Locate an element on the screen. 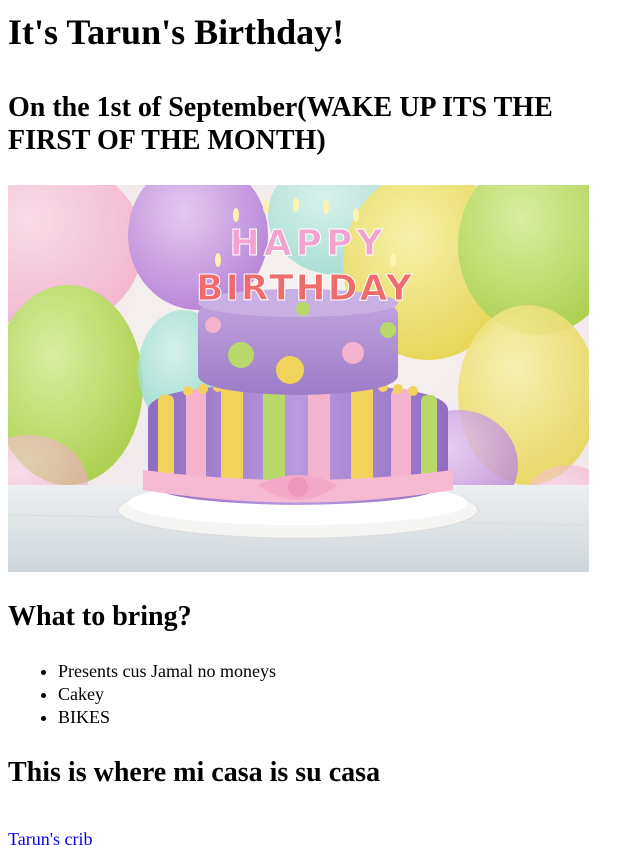  page-title: It's Tarun's Birthday! is located at coordinates (176, 32).